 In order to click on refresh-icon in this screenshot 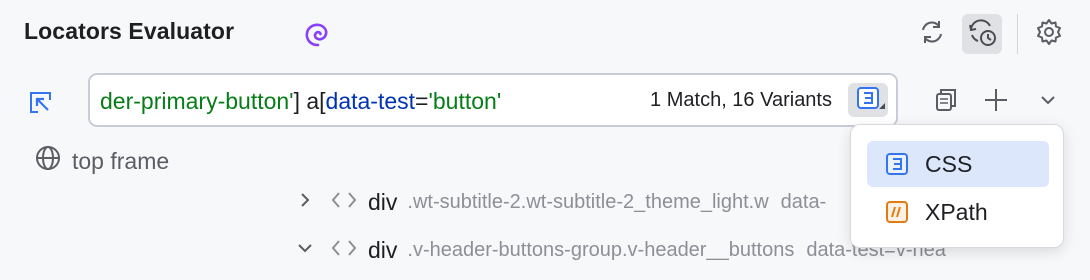, I will do `click(932, 34)`.